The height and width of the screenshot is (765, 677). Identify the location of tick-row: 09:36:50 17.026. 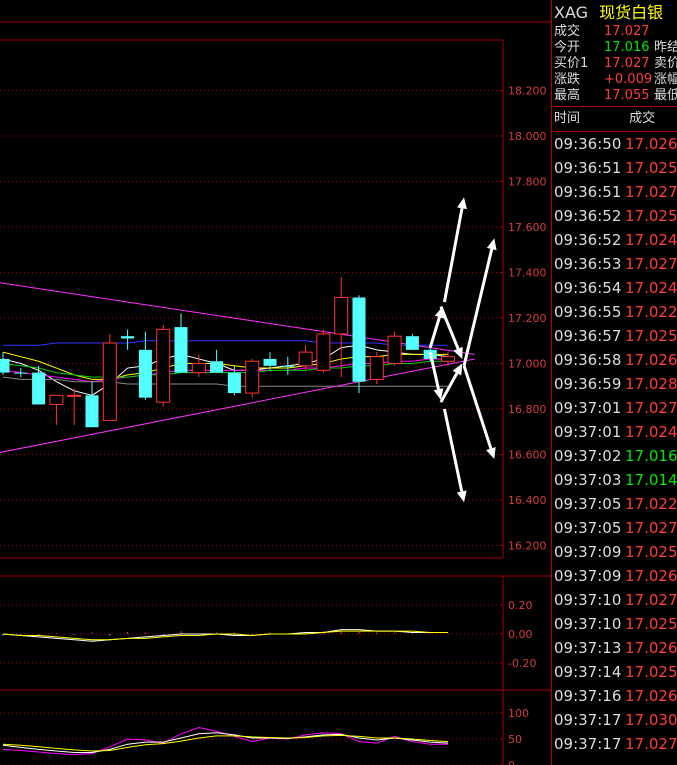
(614, 144).